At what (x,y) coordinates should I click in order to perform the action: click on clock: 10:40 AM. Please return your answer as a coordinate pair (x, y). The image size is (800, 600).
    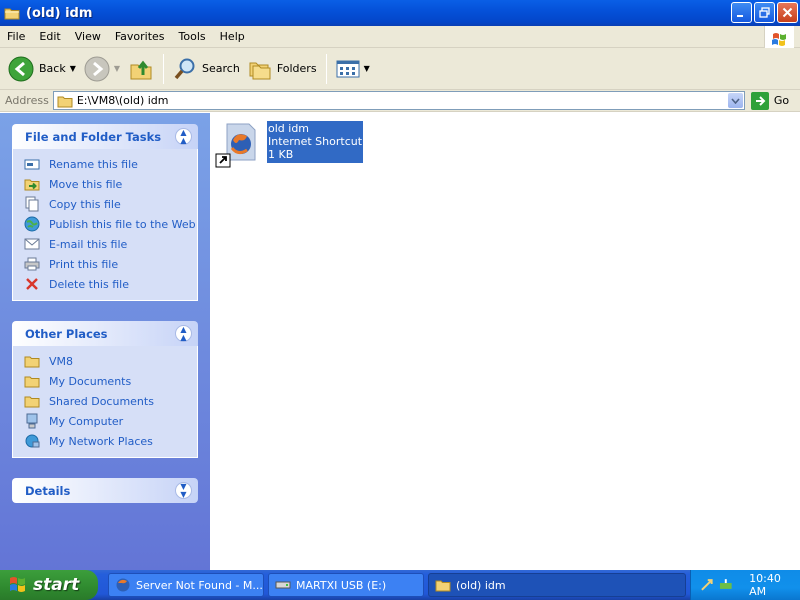
    Looking at the image, I should click on (765, 585).